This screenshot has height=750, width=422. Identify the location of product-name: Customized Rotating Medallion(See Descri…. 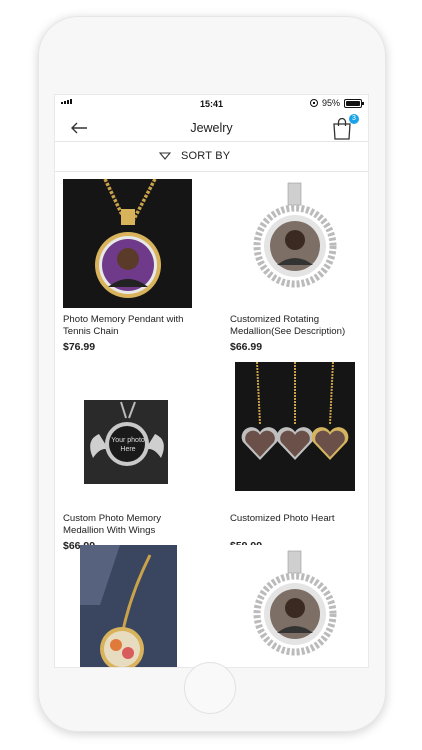
(288, 325).